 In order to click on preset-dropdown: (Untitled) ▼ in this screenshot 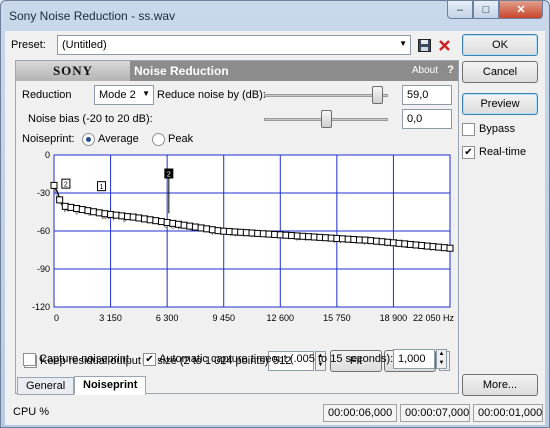, I will do `click(234, 45)`.